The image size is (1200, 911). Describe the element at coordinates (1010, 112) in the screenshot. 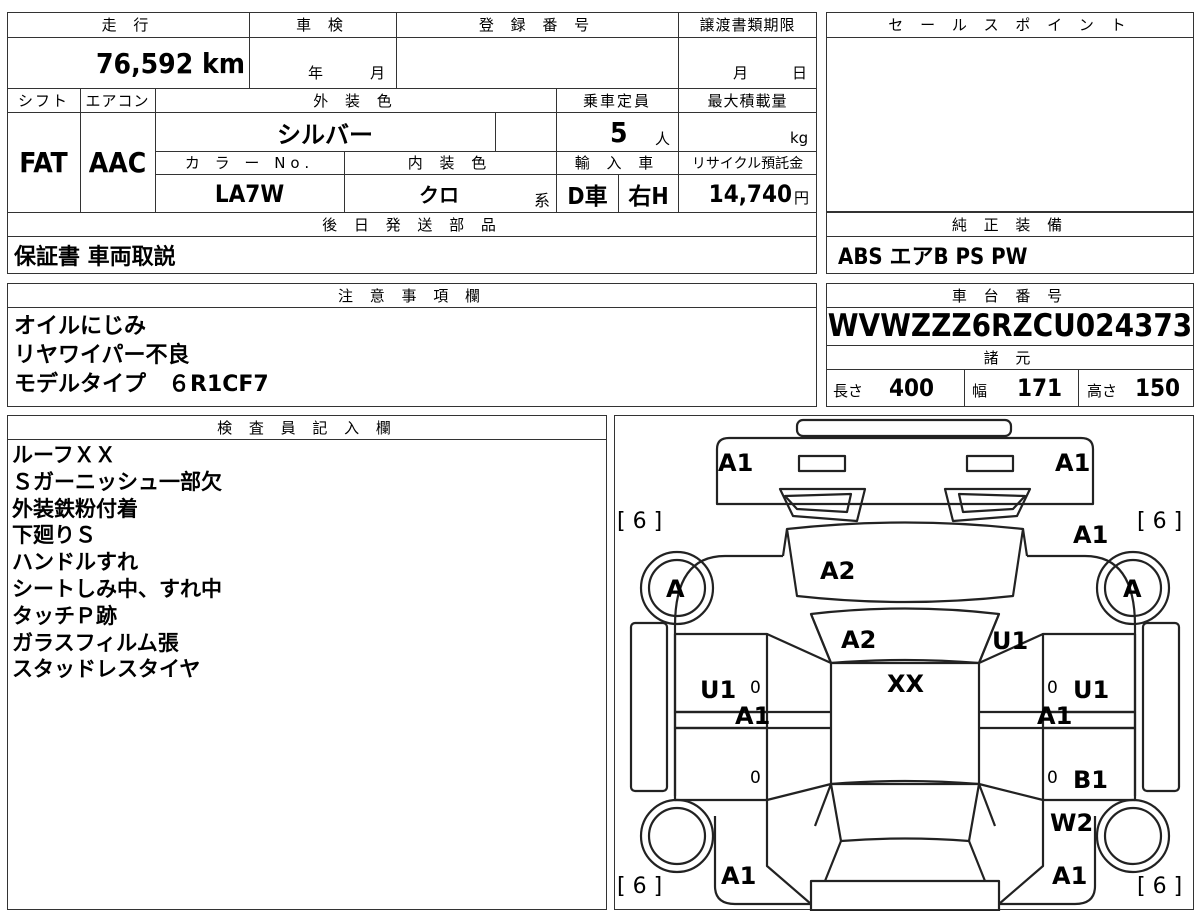

I see `sales-point-box` at that location.